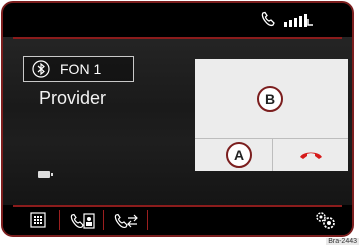  What do you see at coordinates (81, 69) in the screenshot?
I see `device-name: FON 1` at bounding box center [81, 69].